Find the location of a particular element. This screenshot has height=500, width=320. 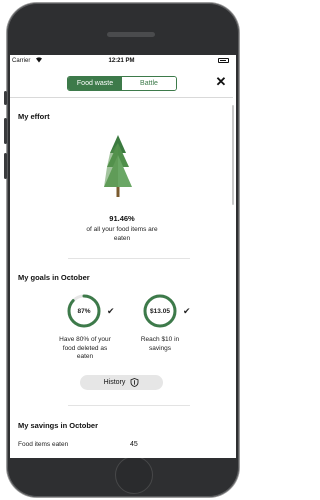

history-label: History is located at coordinates (114, 382).